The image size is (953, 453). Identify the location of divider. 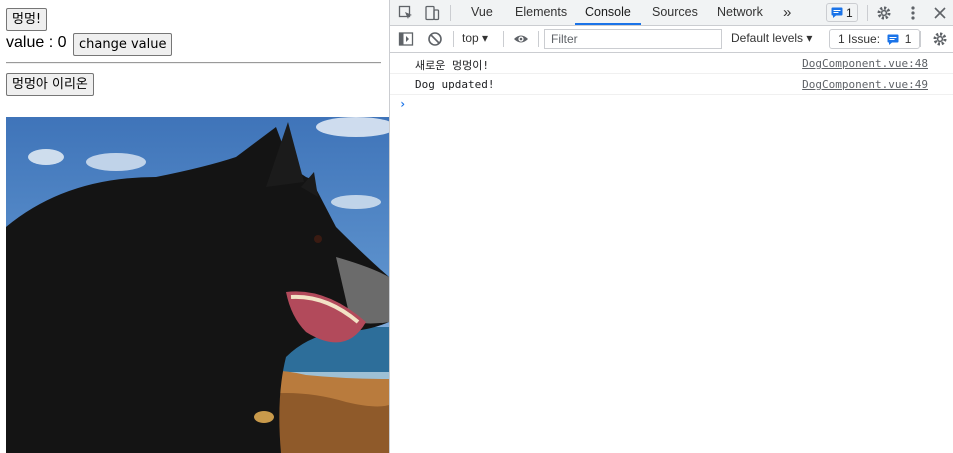
(193, 63).